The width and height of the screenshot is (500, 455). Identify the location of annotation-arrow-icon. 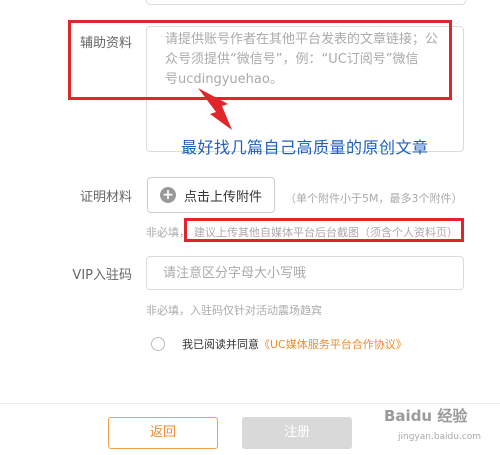
(215, 109).